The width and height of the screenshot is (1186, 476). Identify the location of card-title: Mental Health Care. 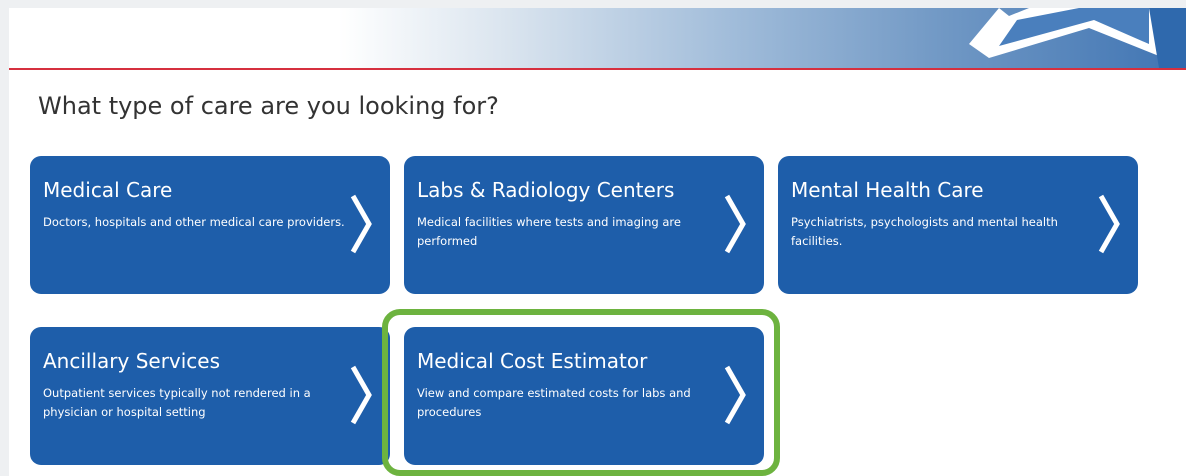
(887, 190).